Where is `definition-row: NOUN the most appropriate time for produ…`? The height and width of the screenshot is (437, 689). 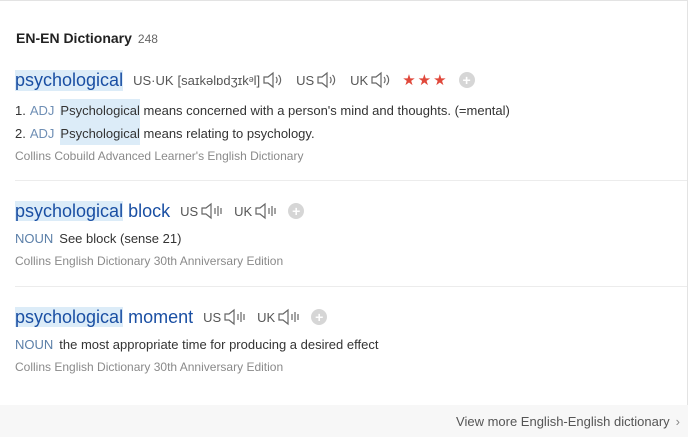
definition-row: NOUN the most appropriate time for produ… is located at coordinates (351, 344).